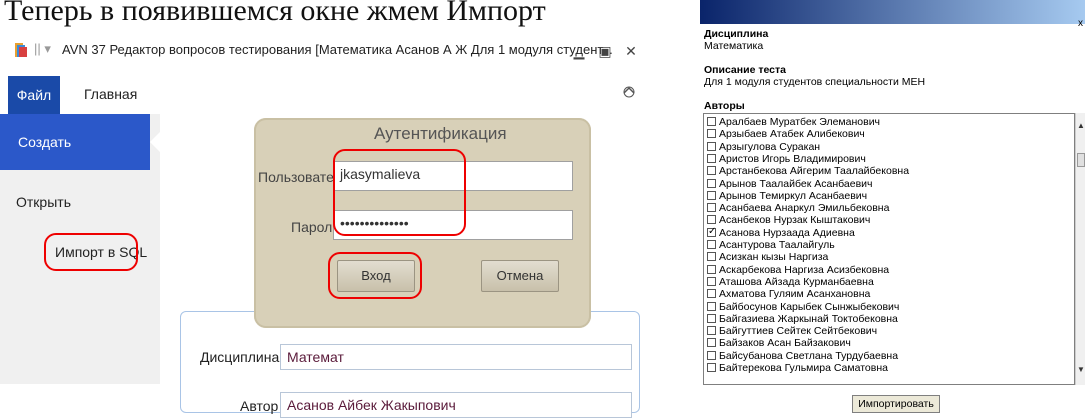  What do you see at coordinates (375, 275) in the screenshot?
I see `highlight-login` at bounding box center [375, 275].